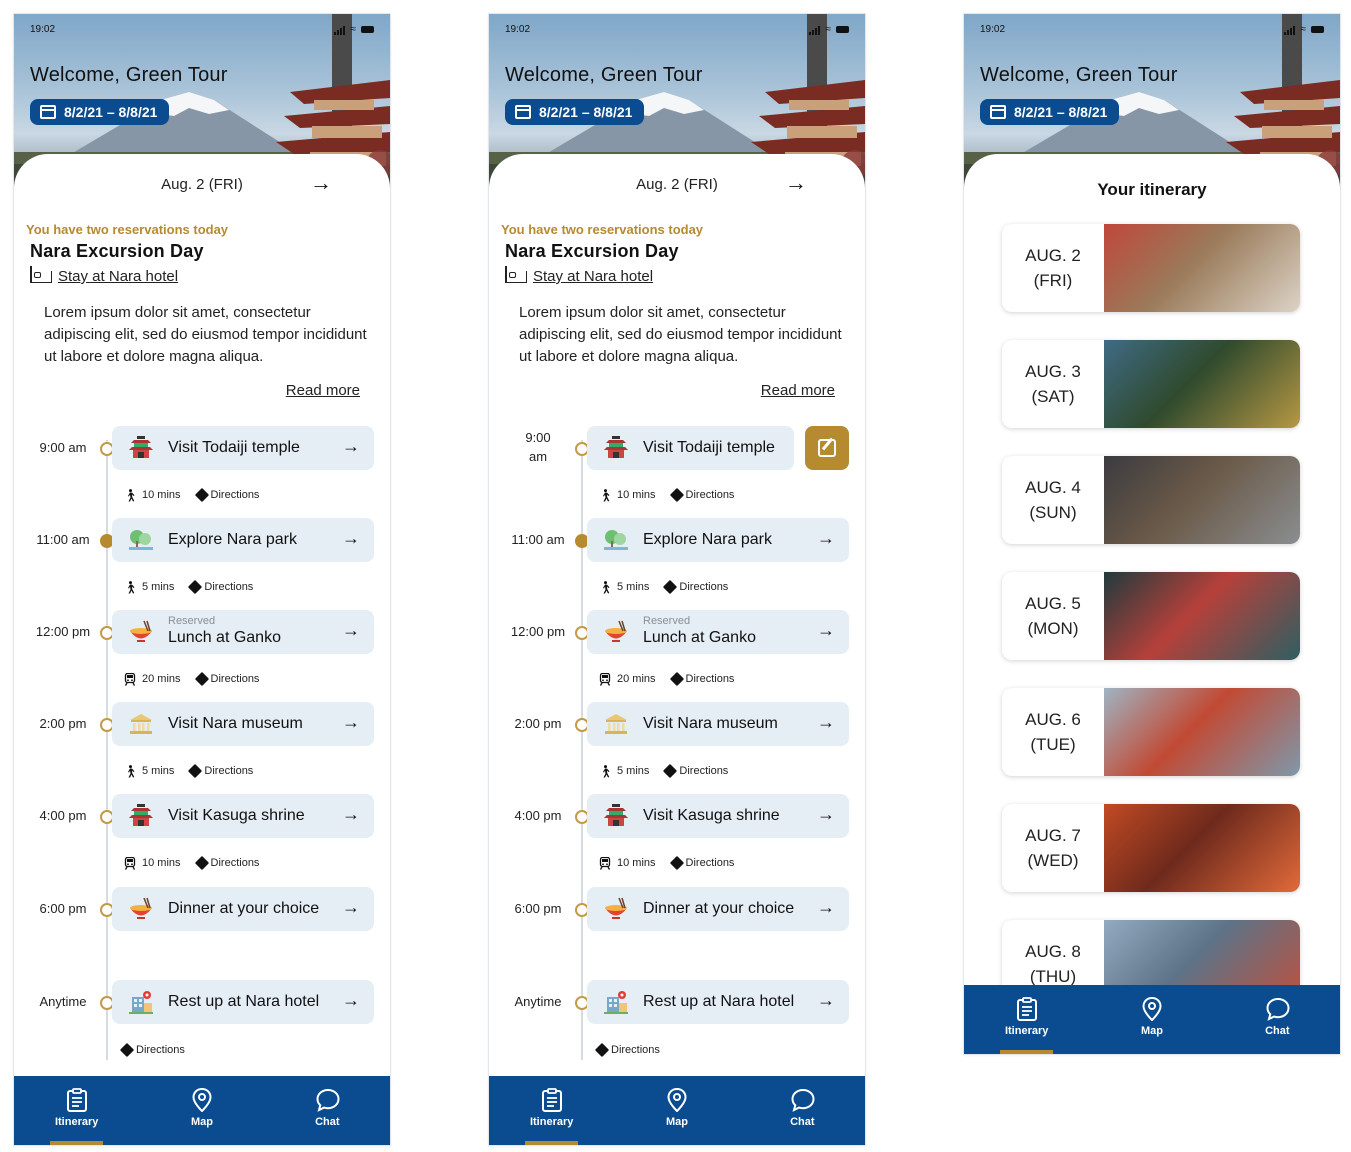  Describe the element at coordinates (63, 539) in the screenshot. I see `event-time: 11:00 am` at that location.